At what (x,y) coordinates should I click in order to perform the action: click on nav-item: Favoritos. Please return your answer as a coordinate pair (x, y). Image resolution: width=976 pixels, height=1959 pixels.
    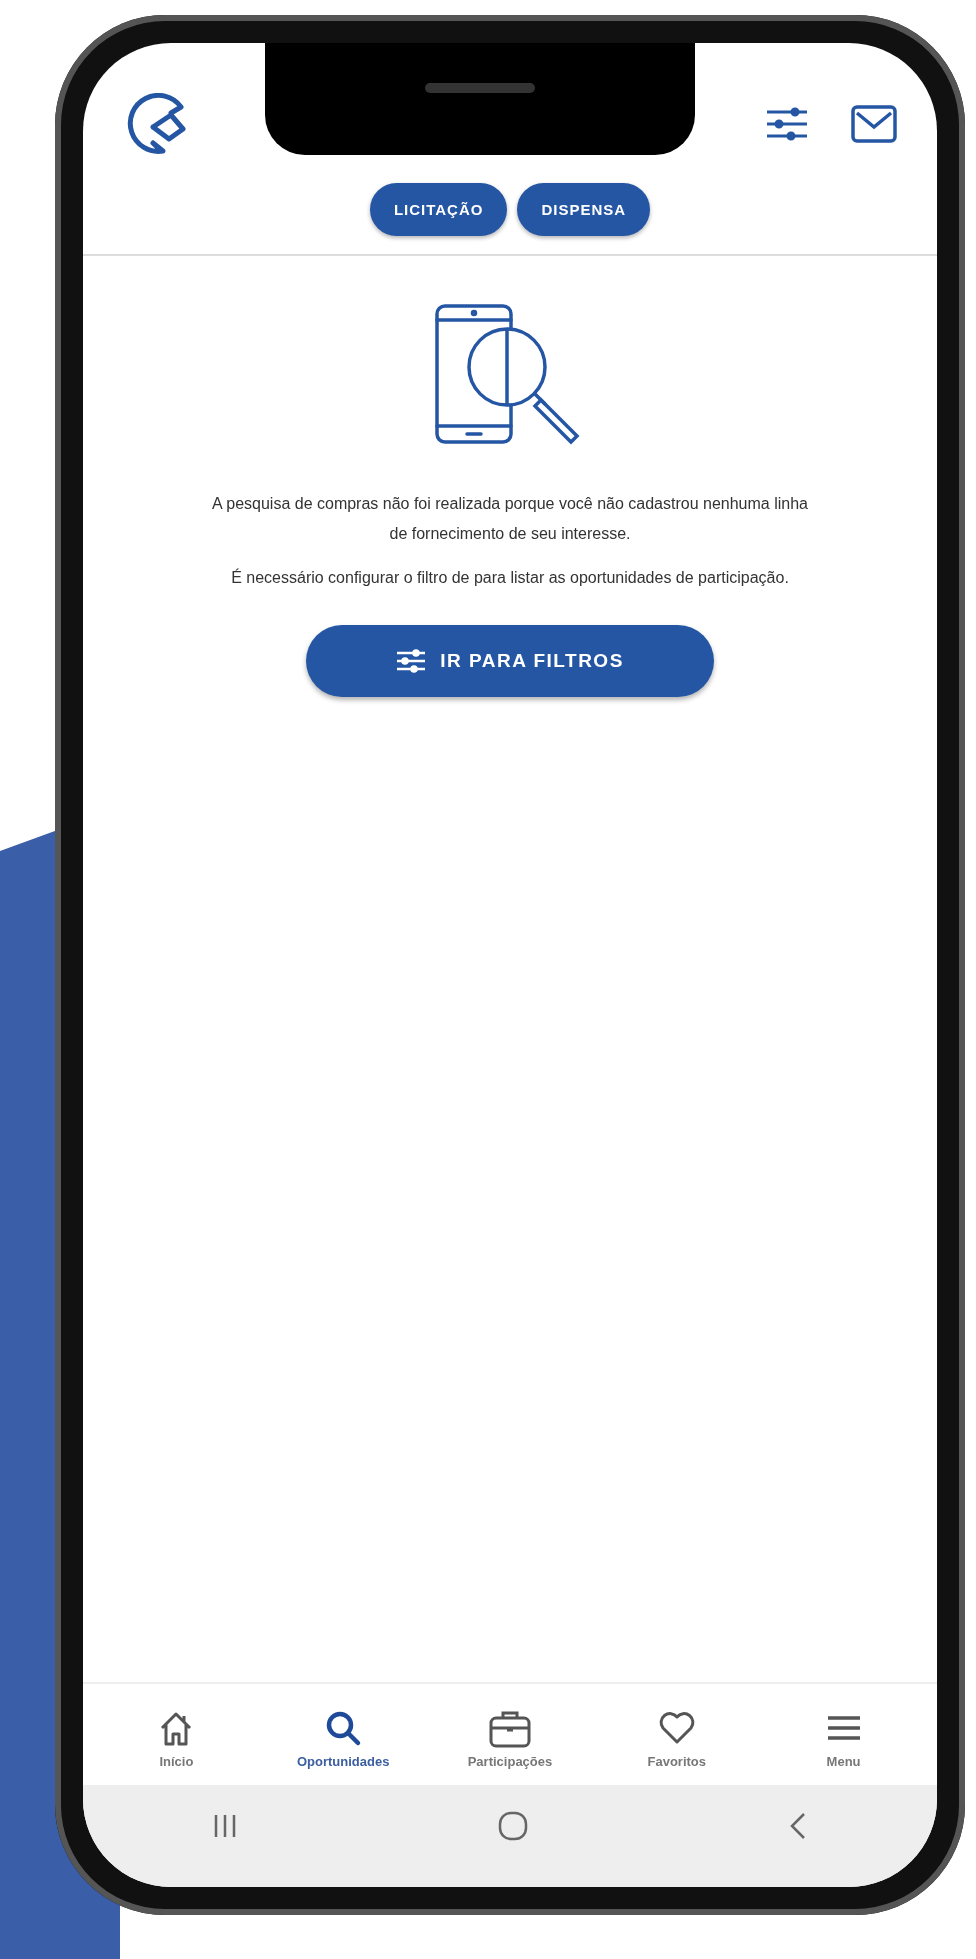
    Looking at the image, I should click on (676, 1738).